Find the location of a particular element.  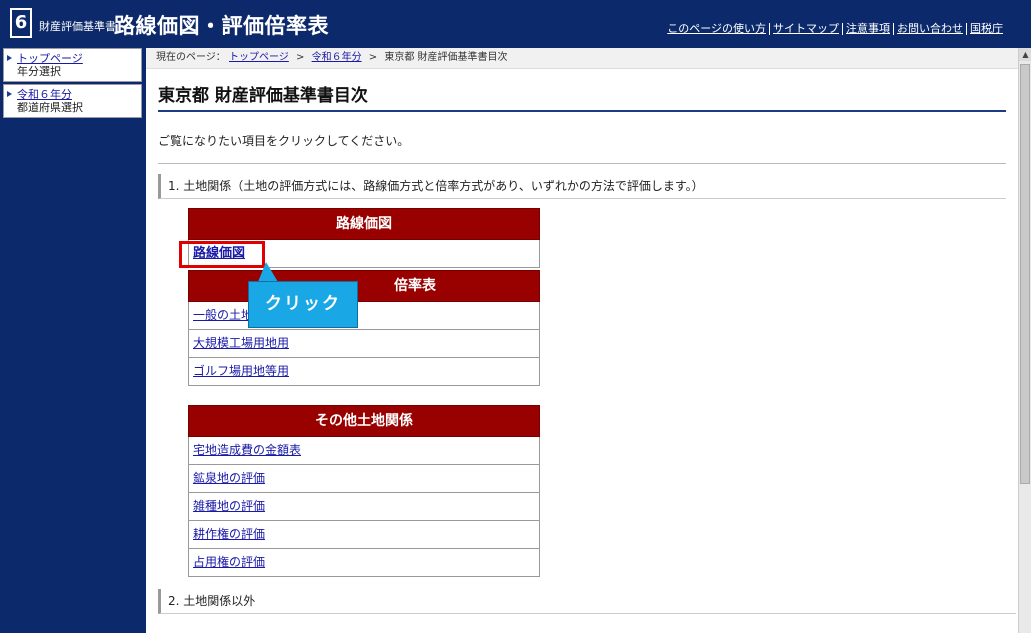

sidebar-item-top: トップページ 年分選択 is located at coordinates (72, 65).